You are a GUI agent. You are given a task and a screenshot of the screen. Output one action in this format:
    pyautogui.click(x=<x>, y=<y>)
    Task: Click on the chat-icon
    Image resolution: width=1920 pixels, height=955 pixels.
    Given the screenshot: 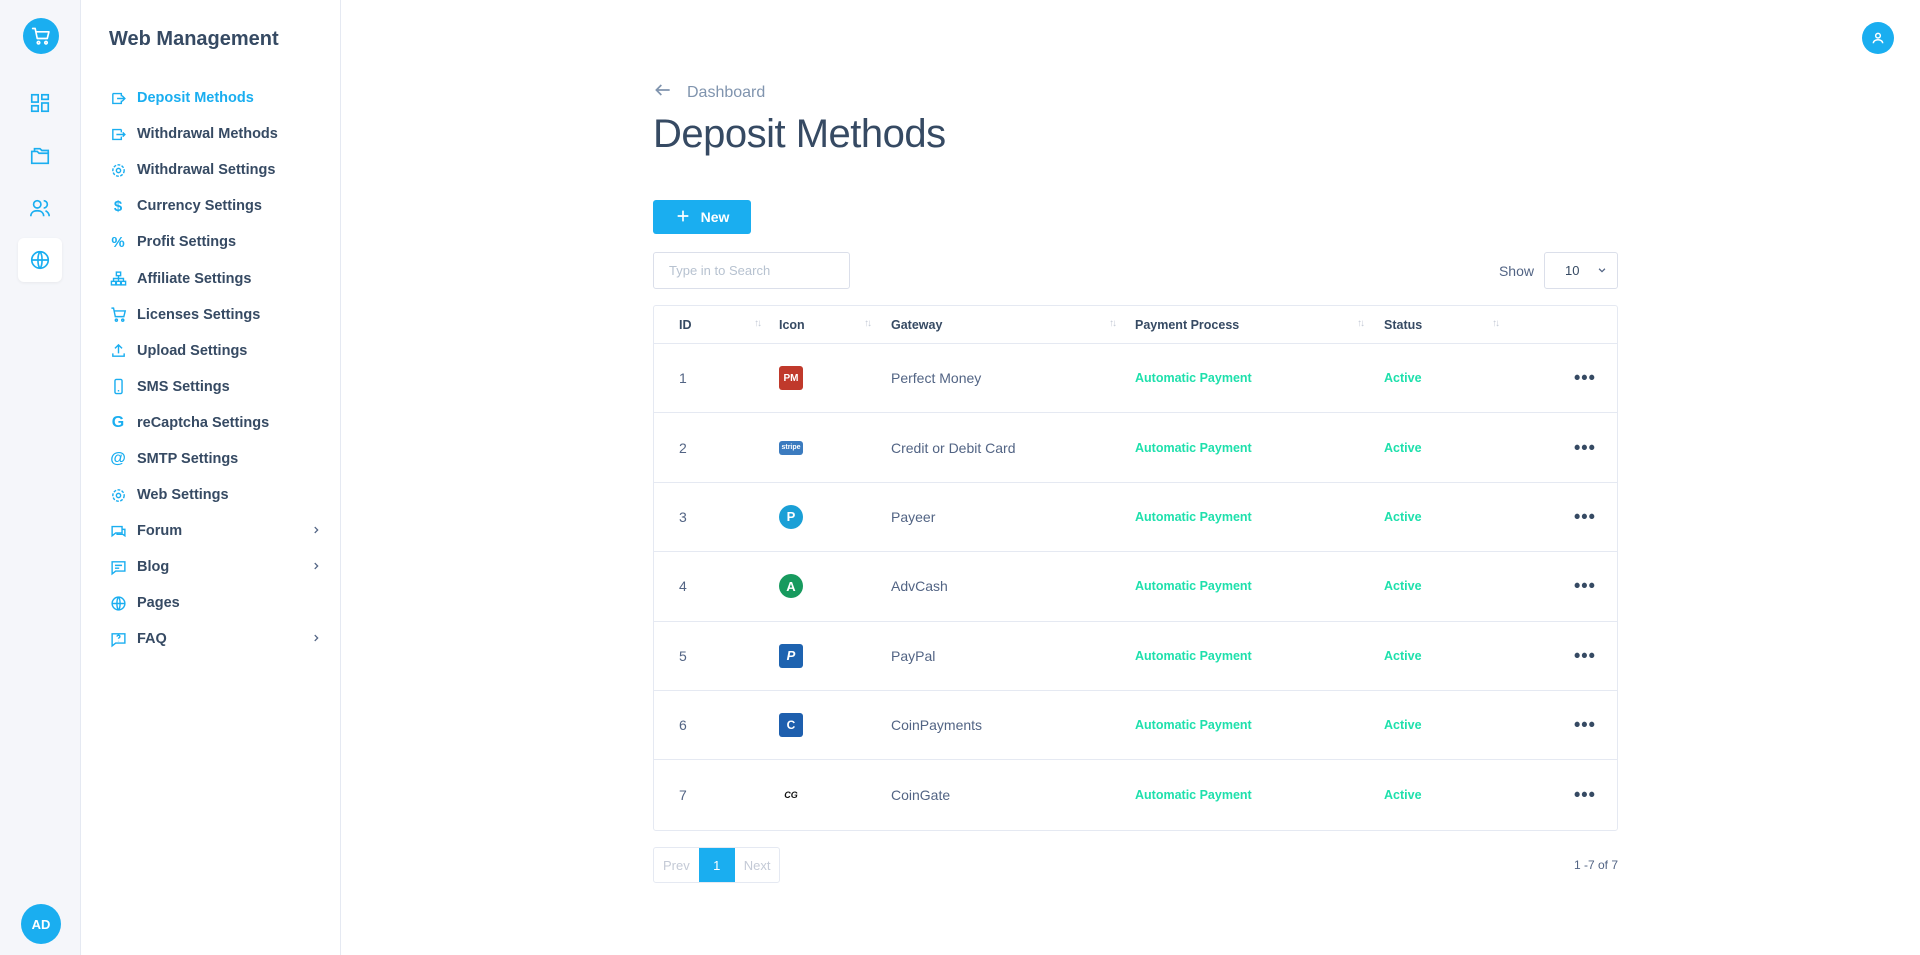 What is the action you would take?
    pyautogui.click(x=118, y=531)
    